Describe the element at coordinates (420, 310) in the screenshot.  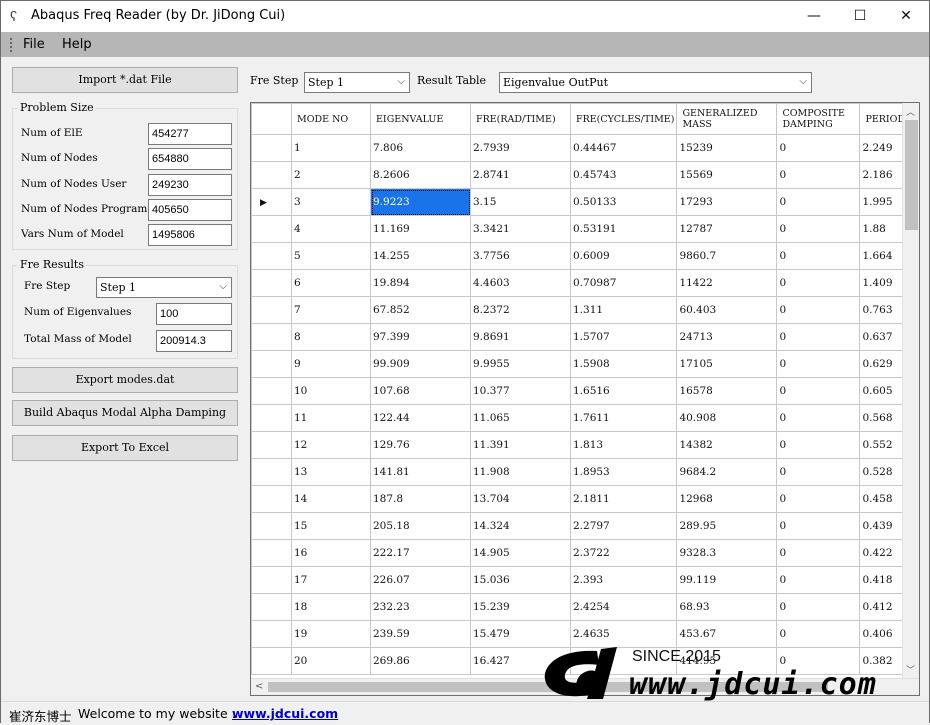
I see `table-cell: 67.852` at that location.